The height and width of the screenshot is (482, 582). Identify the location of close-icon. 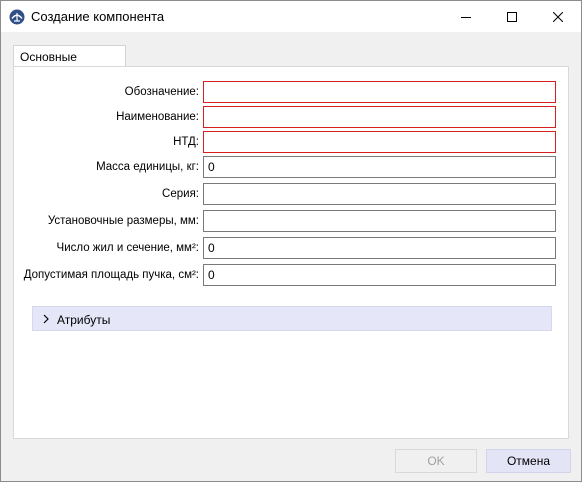
(558, 16).